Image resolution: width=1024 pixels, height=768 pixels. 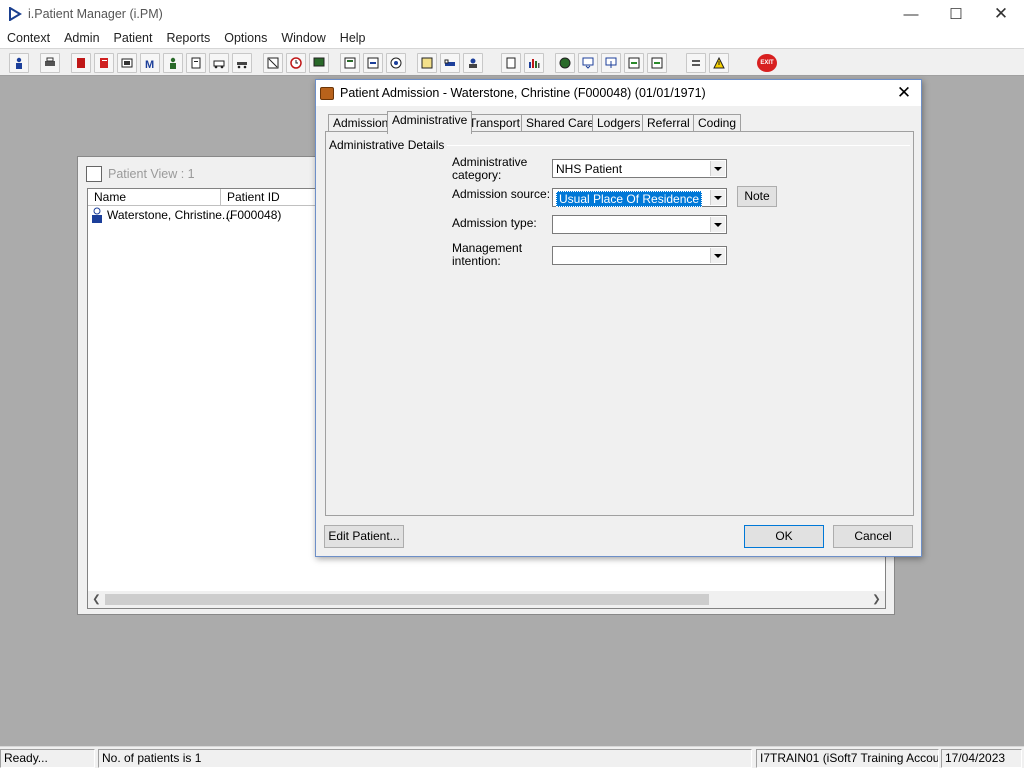 What do you see at coordinates (487, 254) in the screenshot?
I see `management-intention-label: Management intention:` at bounding box center [487, 254].